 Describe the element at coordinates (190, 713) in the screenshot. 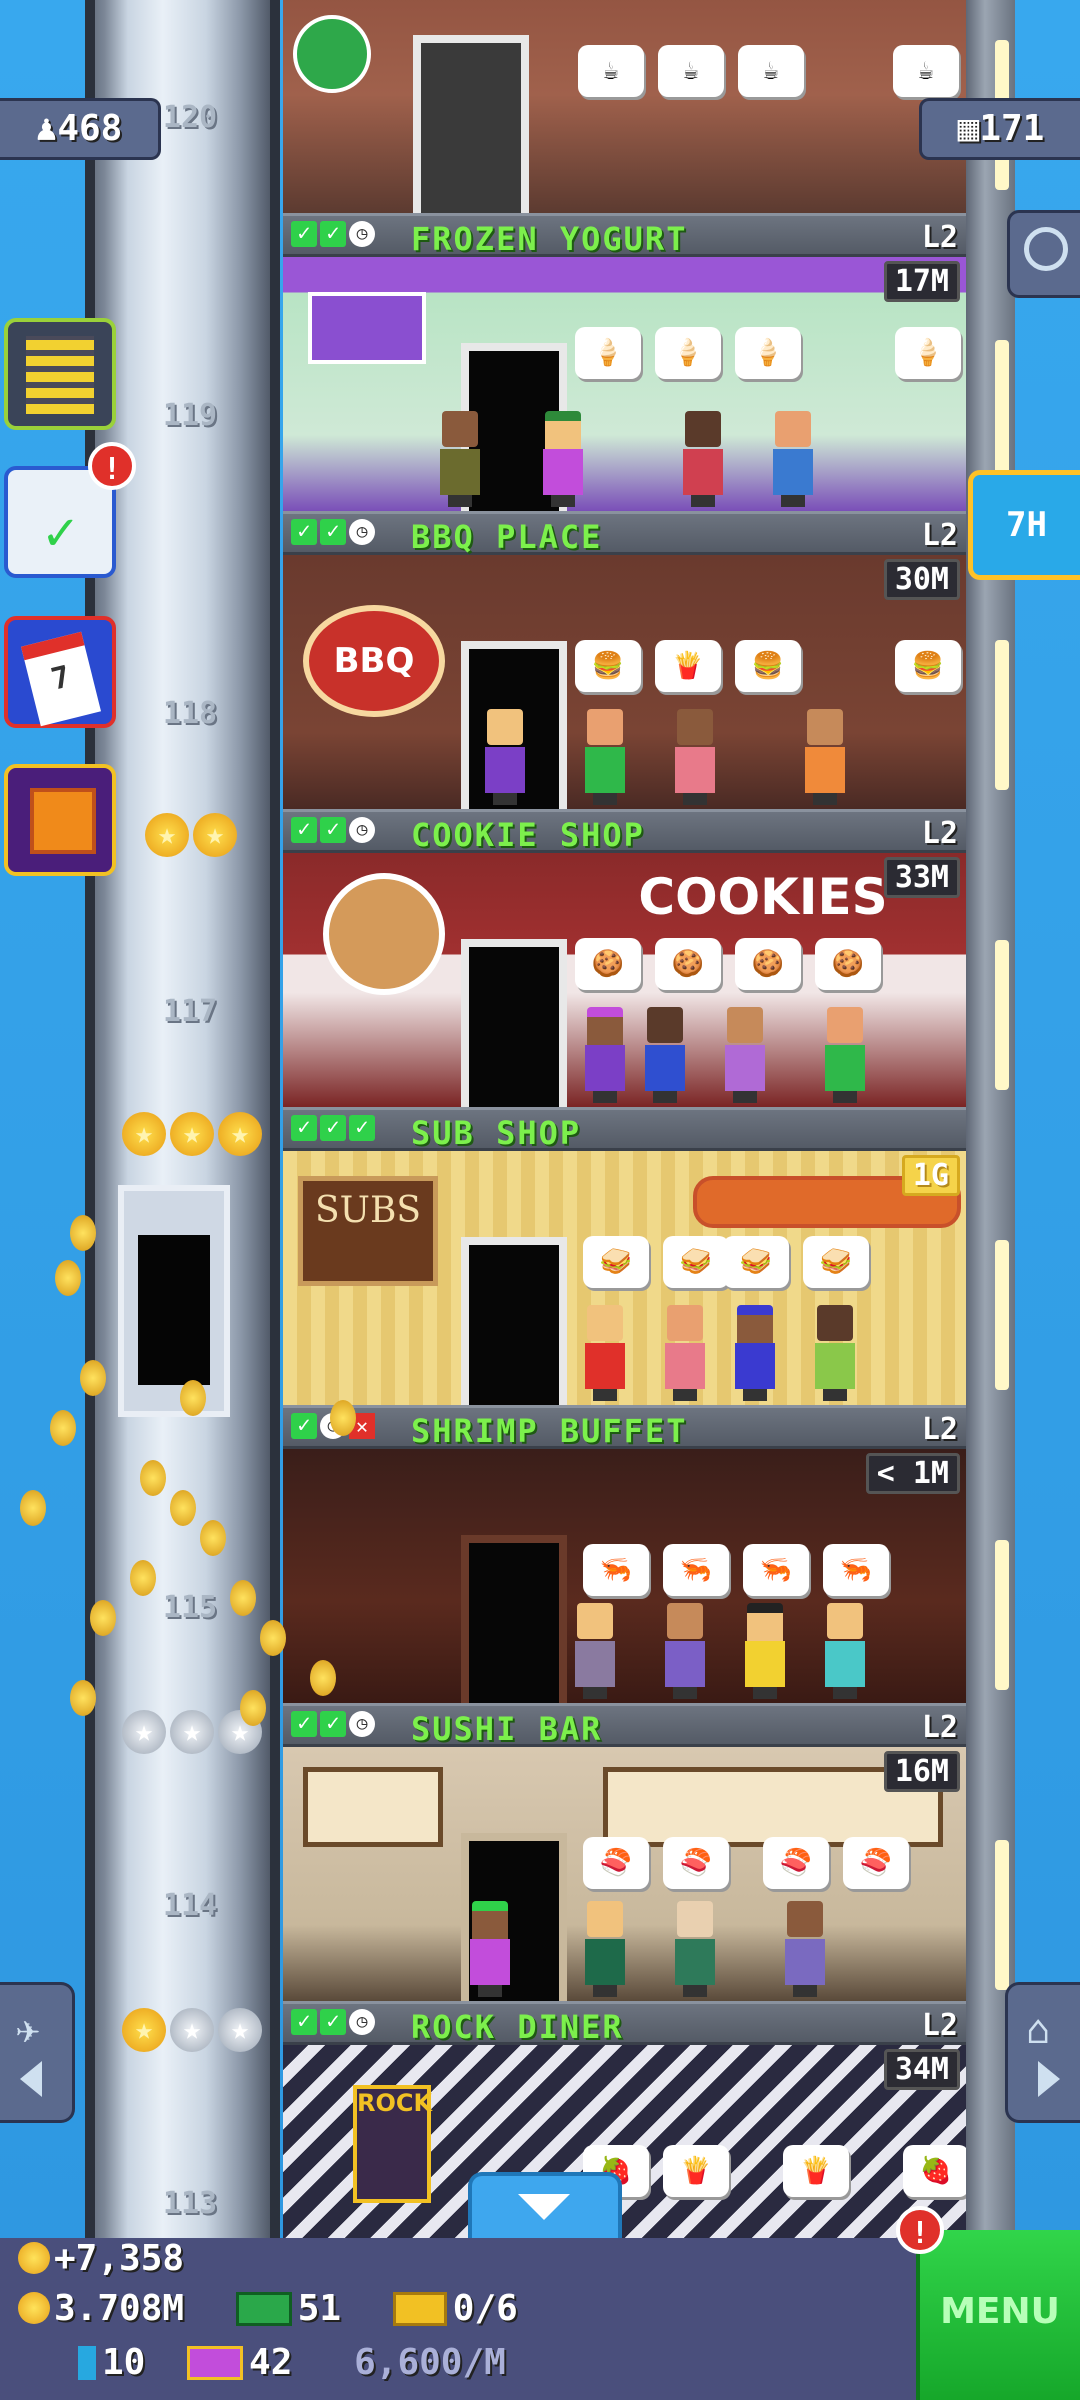

I see `floor-number: 118` at that location.